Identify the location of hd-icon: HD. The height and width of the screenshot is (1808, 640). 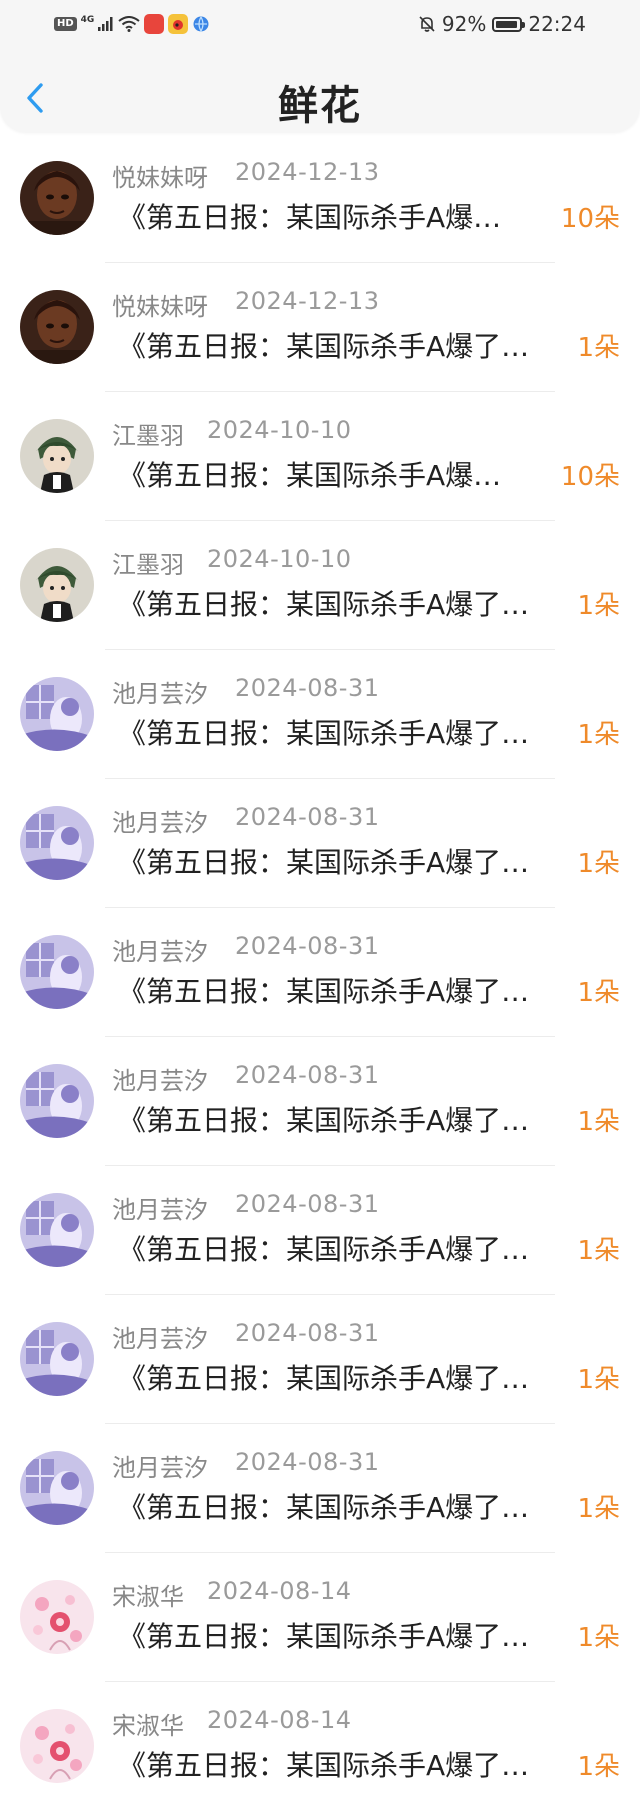
(65, 24).